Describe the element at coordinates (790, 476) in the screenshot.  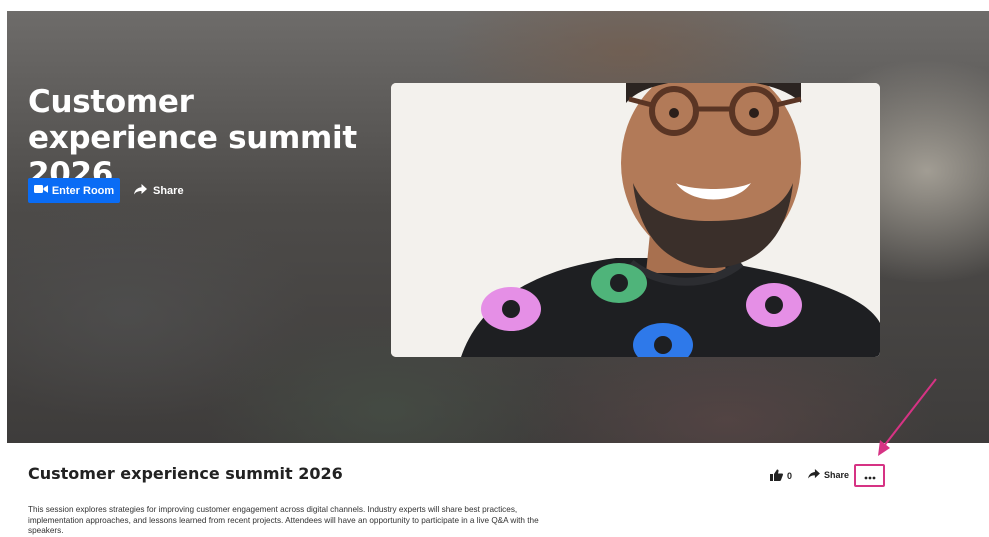
I see `like-count: 0` at that location.